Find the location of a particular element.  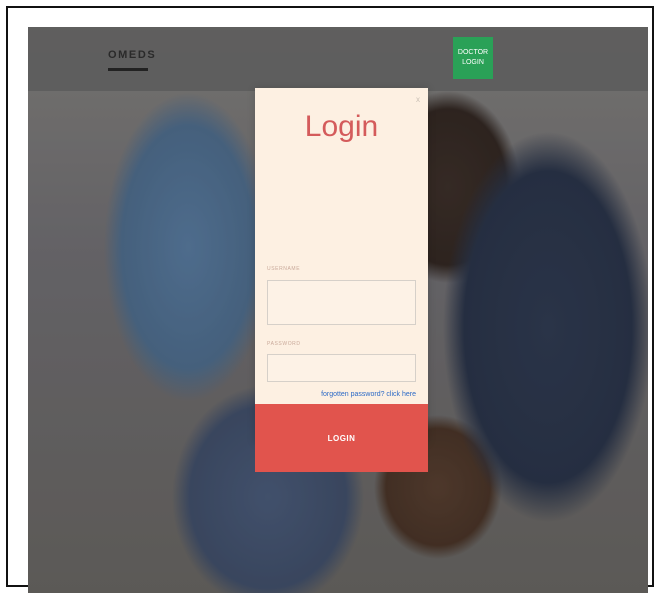

doctor-login-button: DOCTOR LOGIN is located at coordinates (473, 58).